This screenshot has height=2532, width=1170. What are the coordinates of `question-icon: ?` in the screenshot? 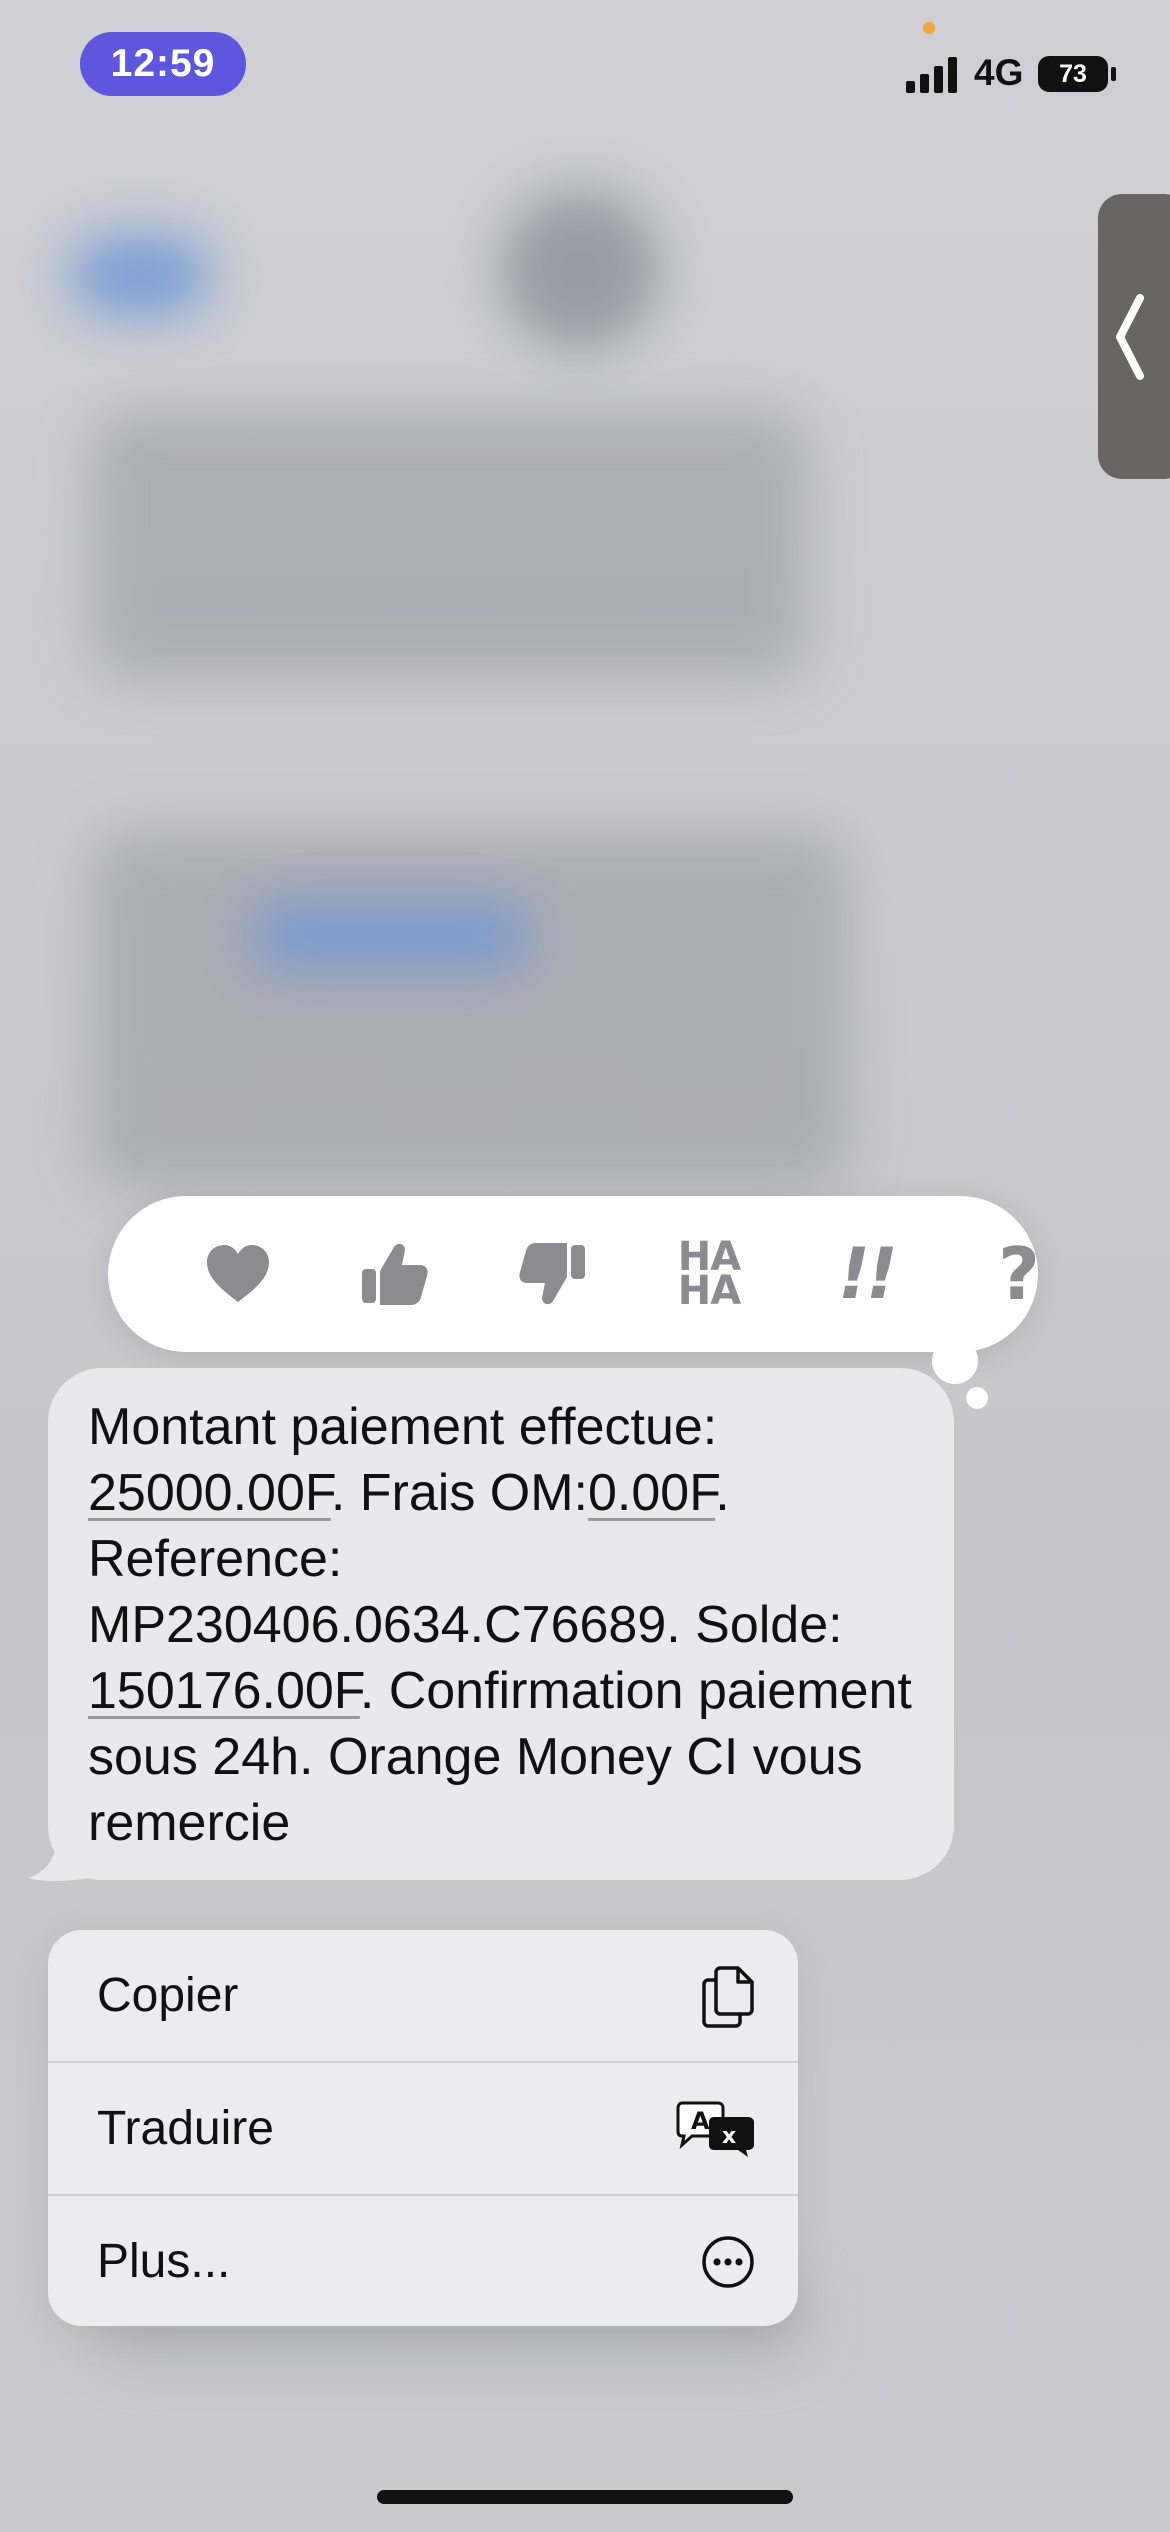 It's located at (1019, 1274).